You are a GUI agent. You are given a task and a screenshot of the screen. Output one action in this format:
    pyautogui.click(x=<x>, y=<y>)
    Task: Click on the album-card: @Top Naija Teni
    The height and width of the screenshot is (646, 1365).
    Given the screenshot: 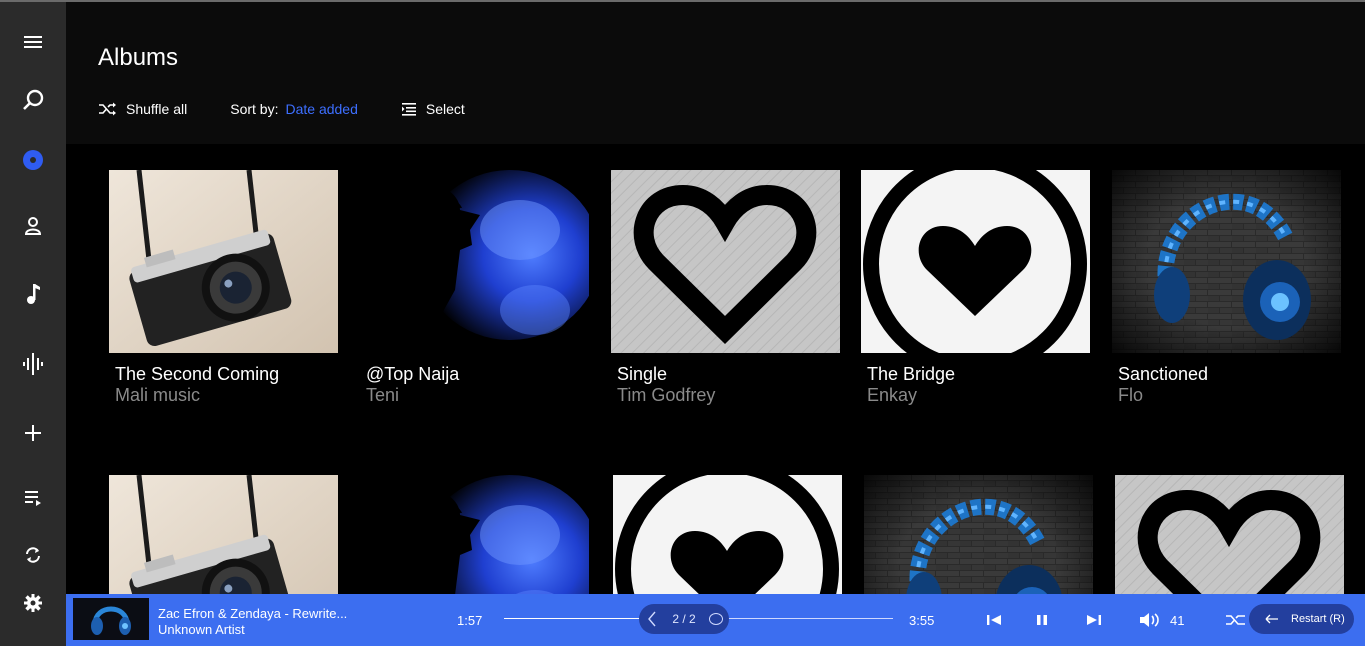 What is the action you would take?
    pyautogui.click(x=474, y=287)
    